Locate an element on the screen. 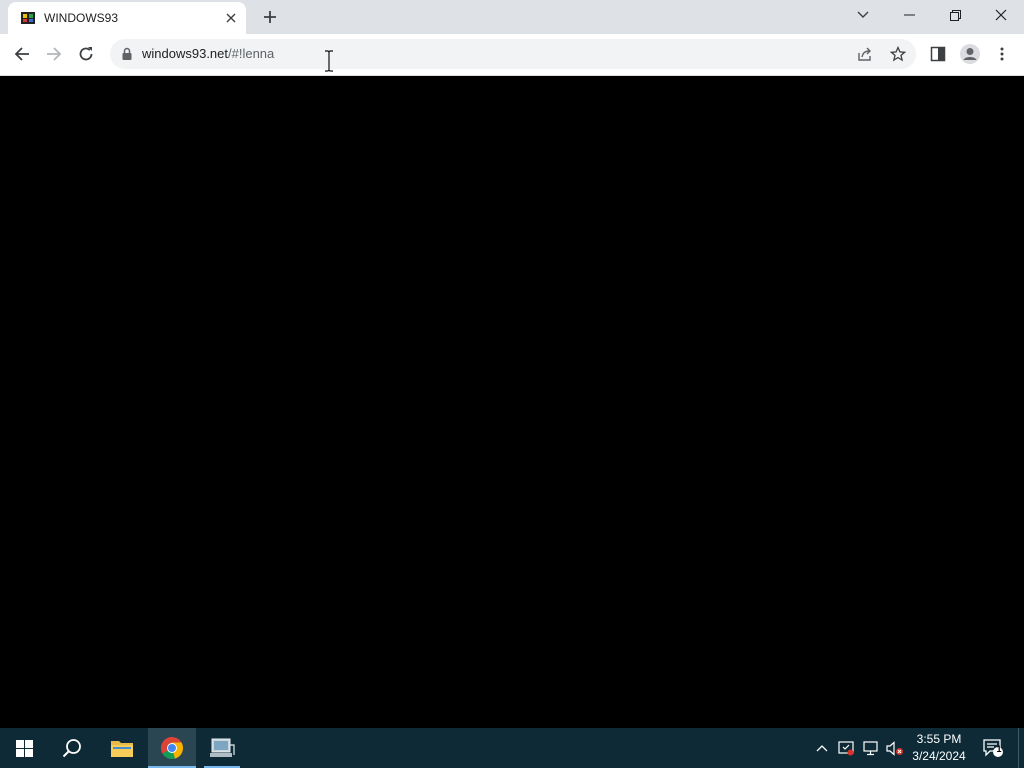  tab-search-button is located at coordinates (863, 15).